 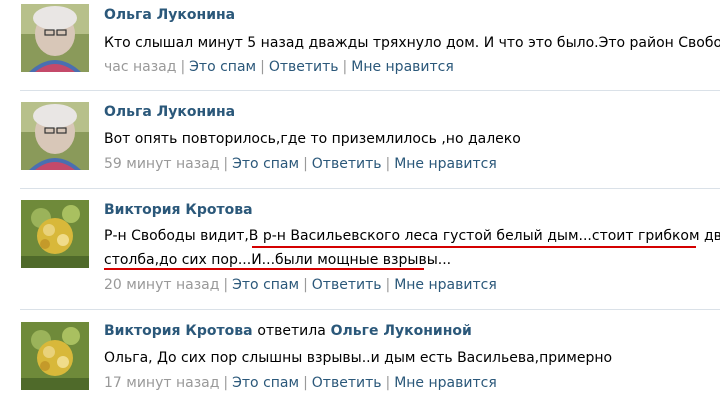 What do you see at coordinates (161, 285) in the screenshot?
I see `timestamp: 20 минут назад` at bounding box center [161, 285].